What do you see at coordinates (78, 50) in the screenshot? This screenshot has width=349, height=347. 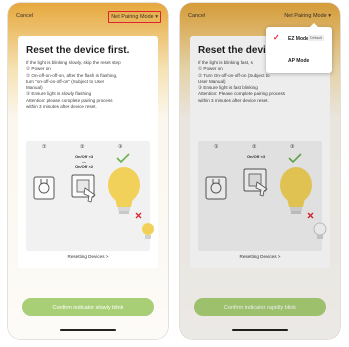 I see `page-title: Reset the device first.` at bounding box center [78, 50].